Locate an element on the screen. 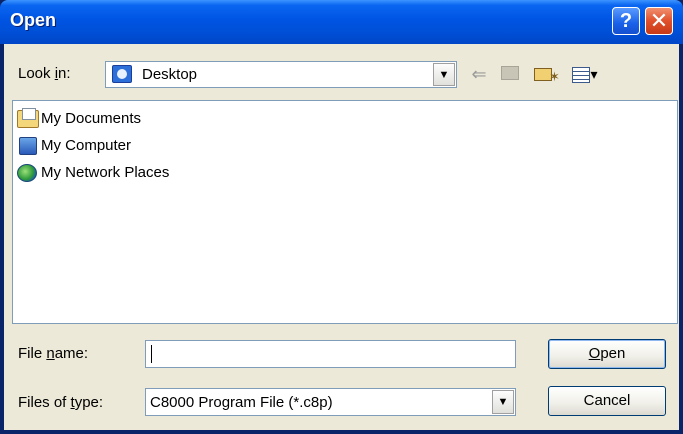 The image size is (683, 434). list-item-label: My Computer is located at coordinates (86, 145).